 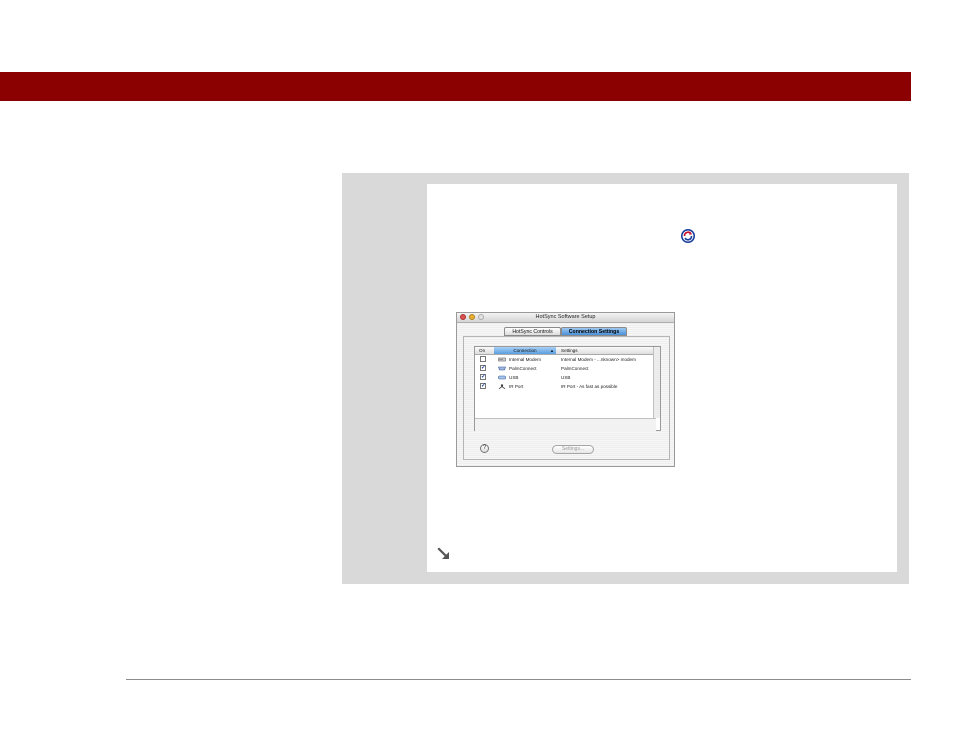 I want to click on modem-icon, so click(x=502, y=359).